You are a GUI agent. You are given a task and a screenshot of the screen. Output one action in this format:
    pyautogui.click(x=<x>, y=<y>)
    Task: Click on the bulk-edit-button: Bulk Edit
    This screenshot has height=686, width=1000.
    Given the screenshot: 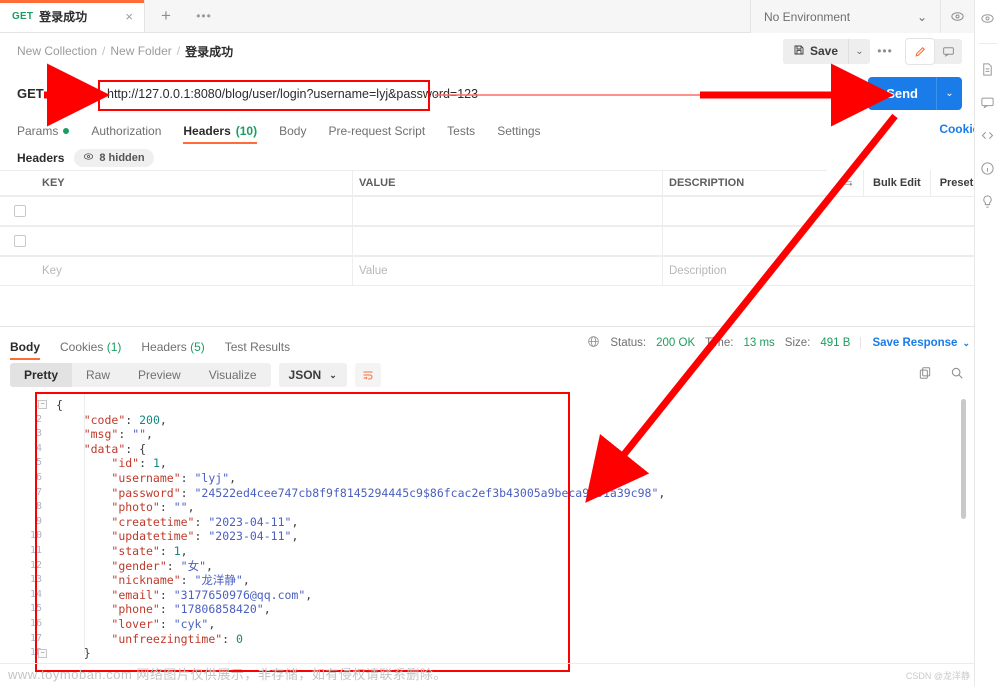 What is the action you would take?
    pyautogui.click(x=896, y=183)
    